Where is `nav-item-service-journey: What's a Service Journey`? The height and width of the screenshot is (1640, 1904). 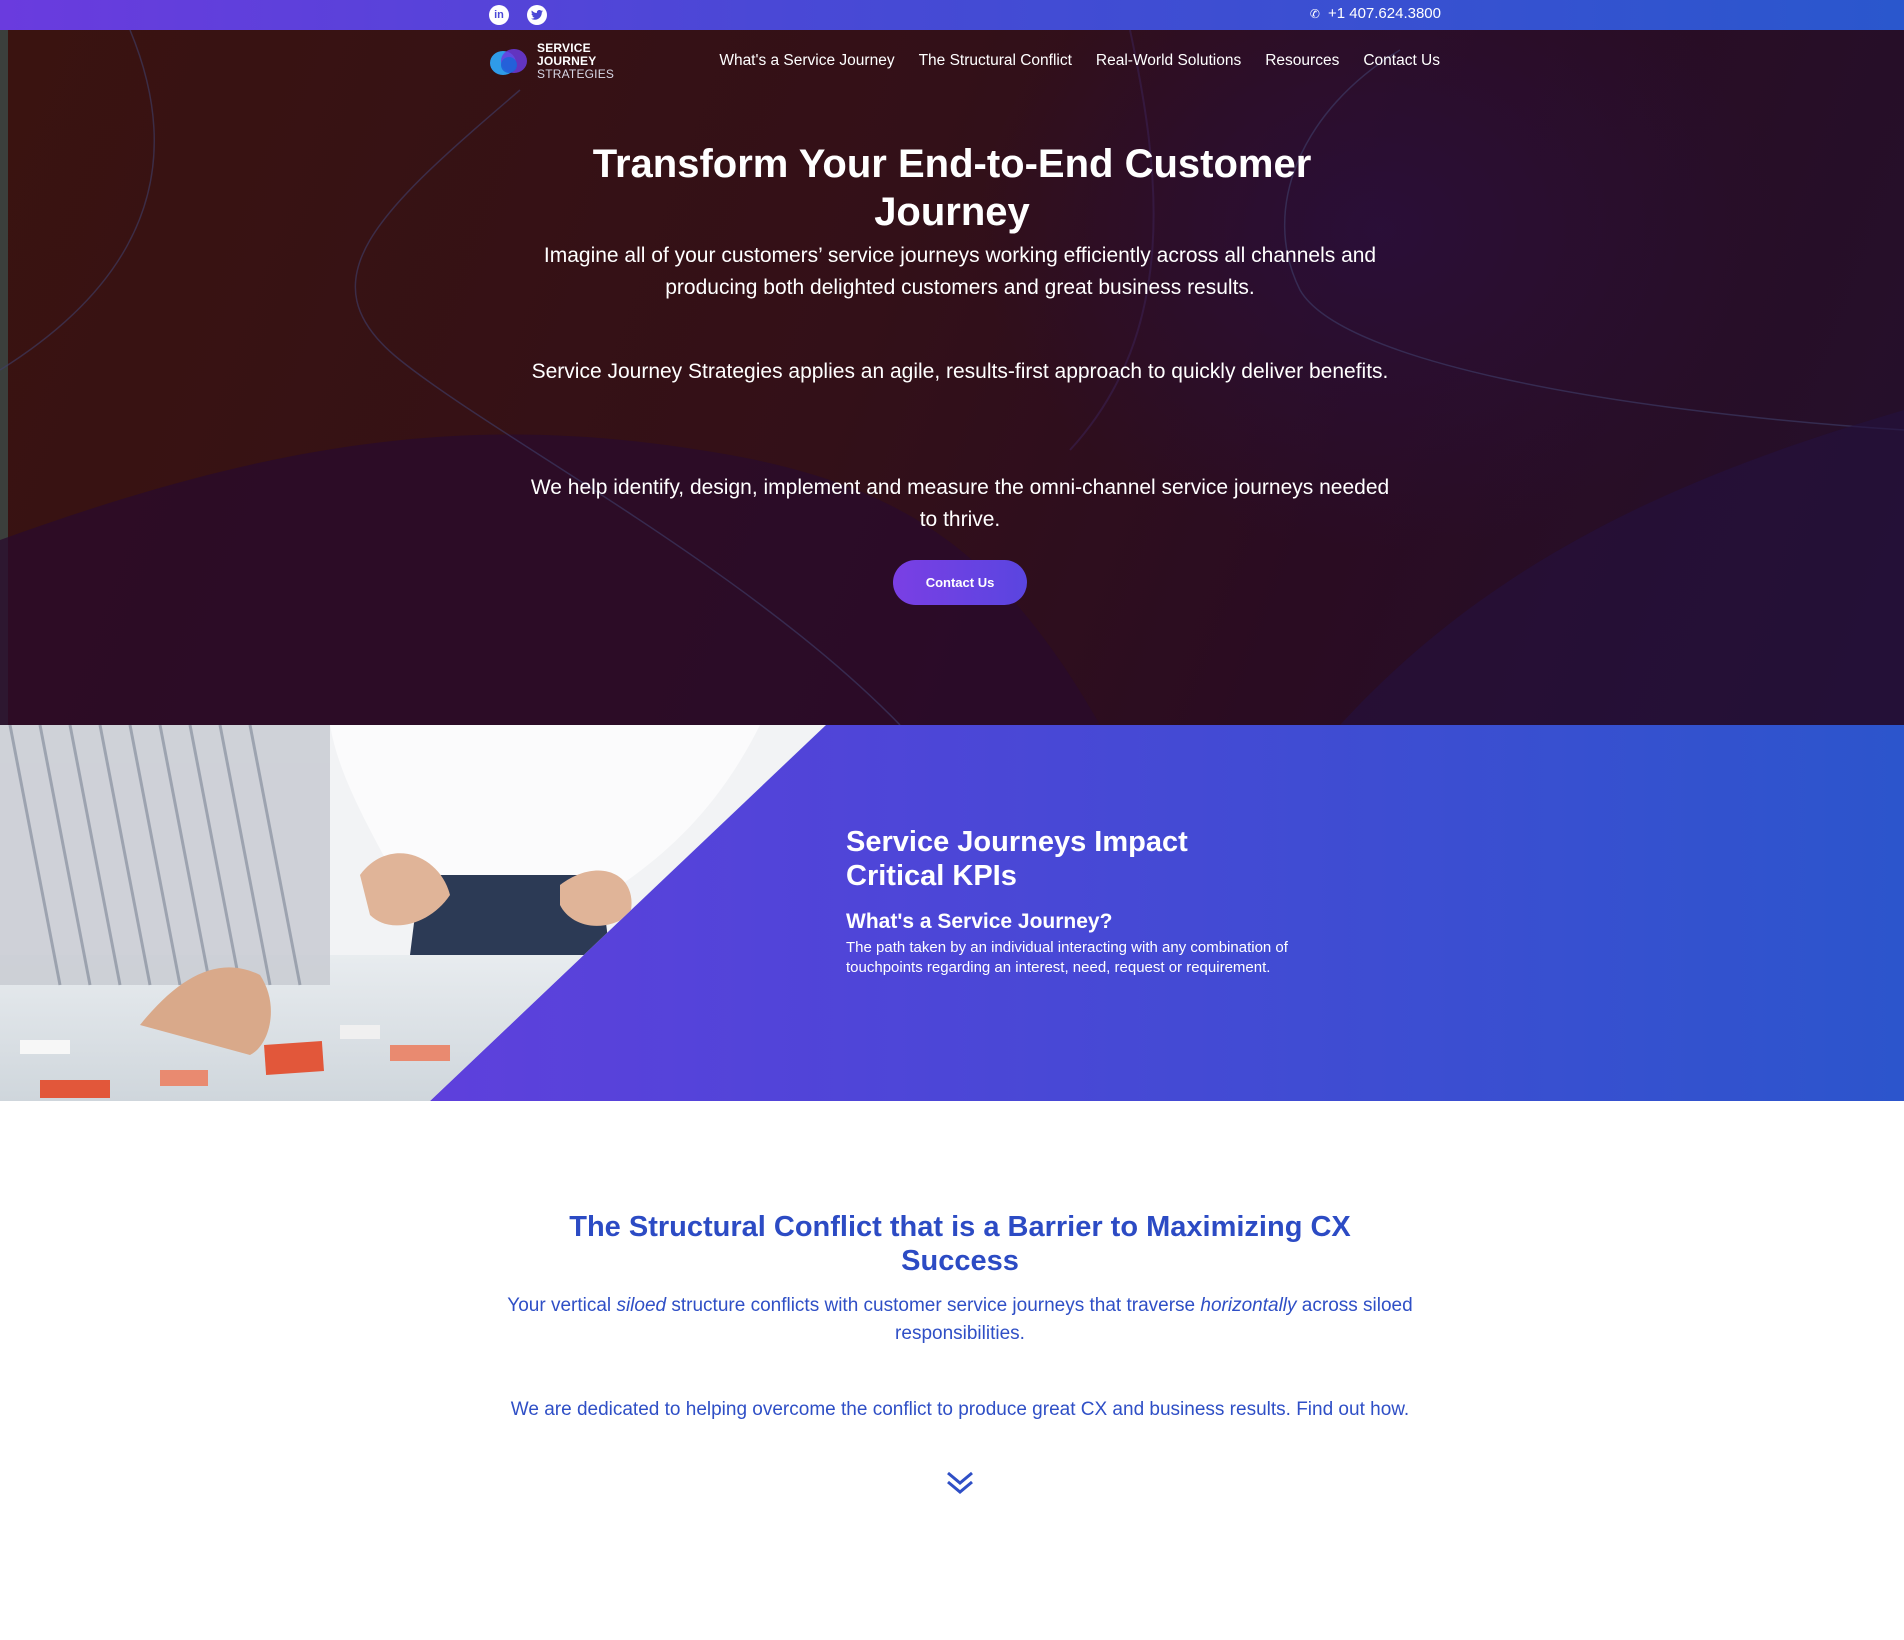
nav-item-service-journey: What's a Service Journey is located at coordinates (806, 61).